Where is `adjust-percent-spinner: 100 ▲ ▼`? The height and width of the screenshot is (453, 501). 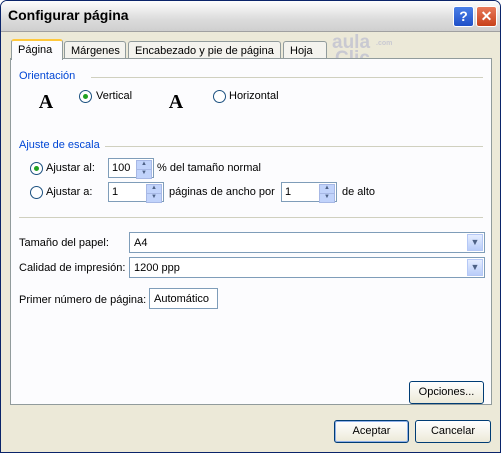 adjust-percent-spinner: 100 ▲ ▼ is located at coordinates (131, 168).